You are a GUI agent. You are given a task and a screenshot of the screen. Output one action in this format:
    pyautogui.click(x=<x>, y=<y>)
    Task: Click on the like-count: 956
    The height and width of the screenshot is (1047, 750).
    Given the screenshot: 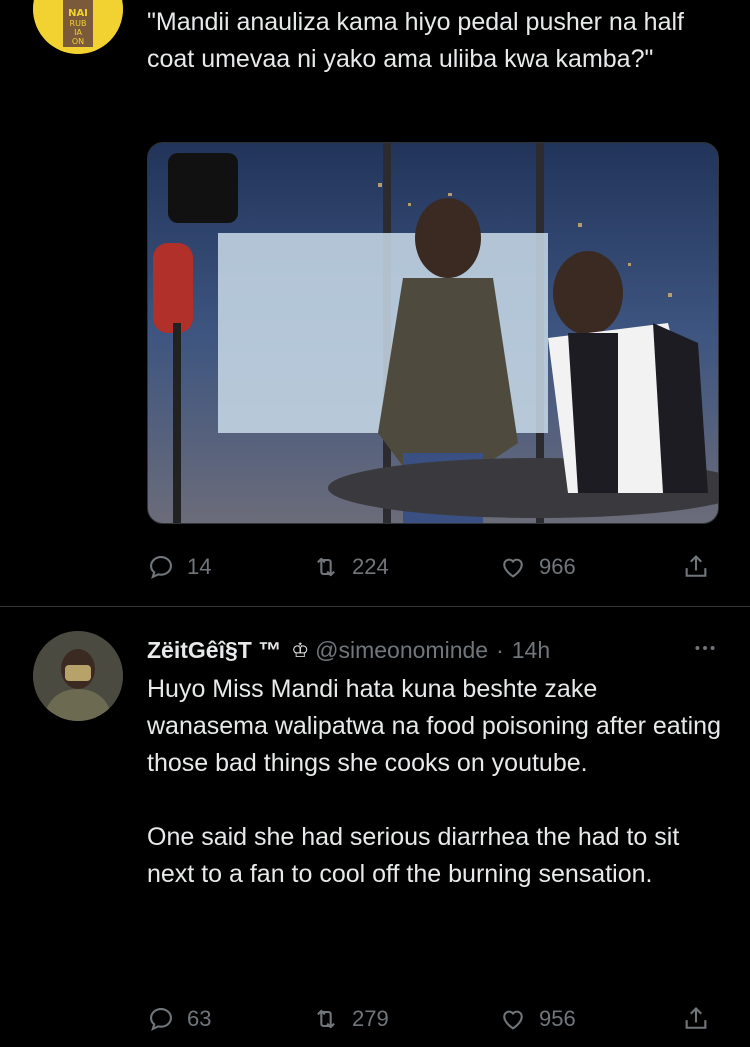 What is the action you would take?
    pyautogui.click(x=557, y=1018)
    